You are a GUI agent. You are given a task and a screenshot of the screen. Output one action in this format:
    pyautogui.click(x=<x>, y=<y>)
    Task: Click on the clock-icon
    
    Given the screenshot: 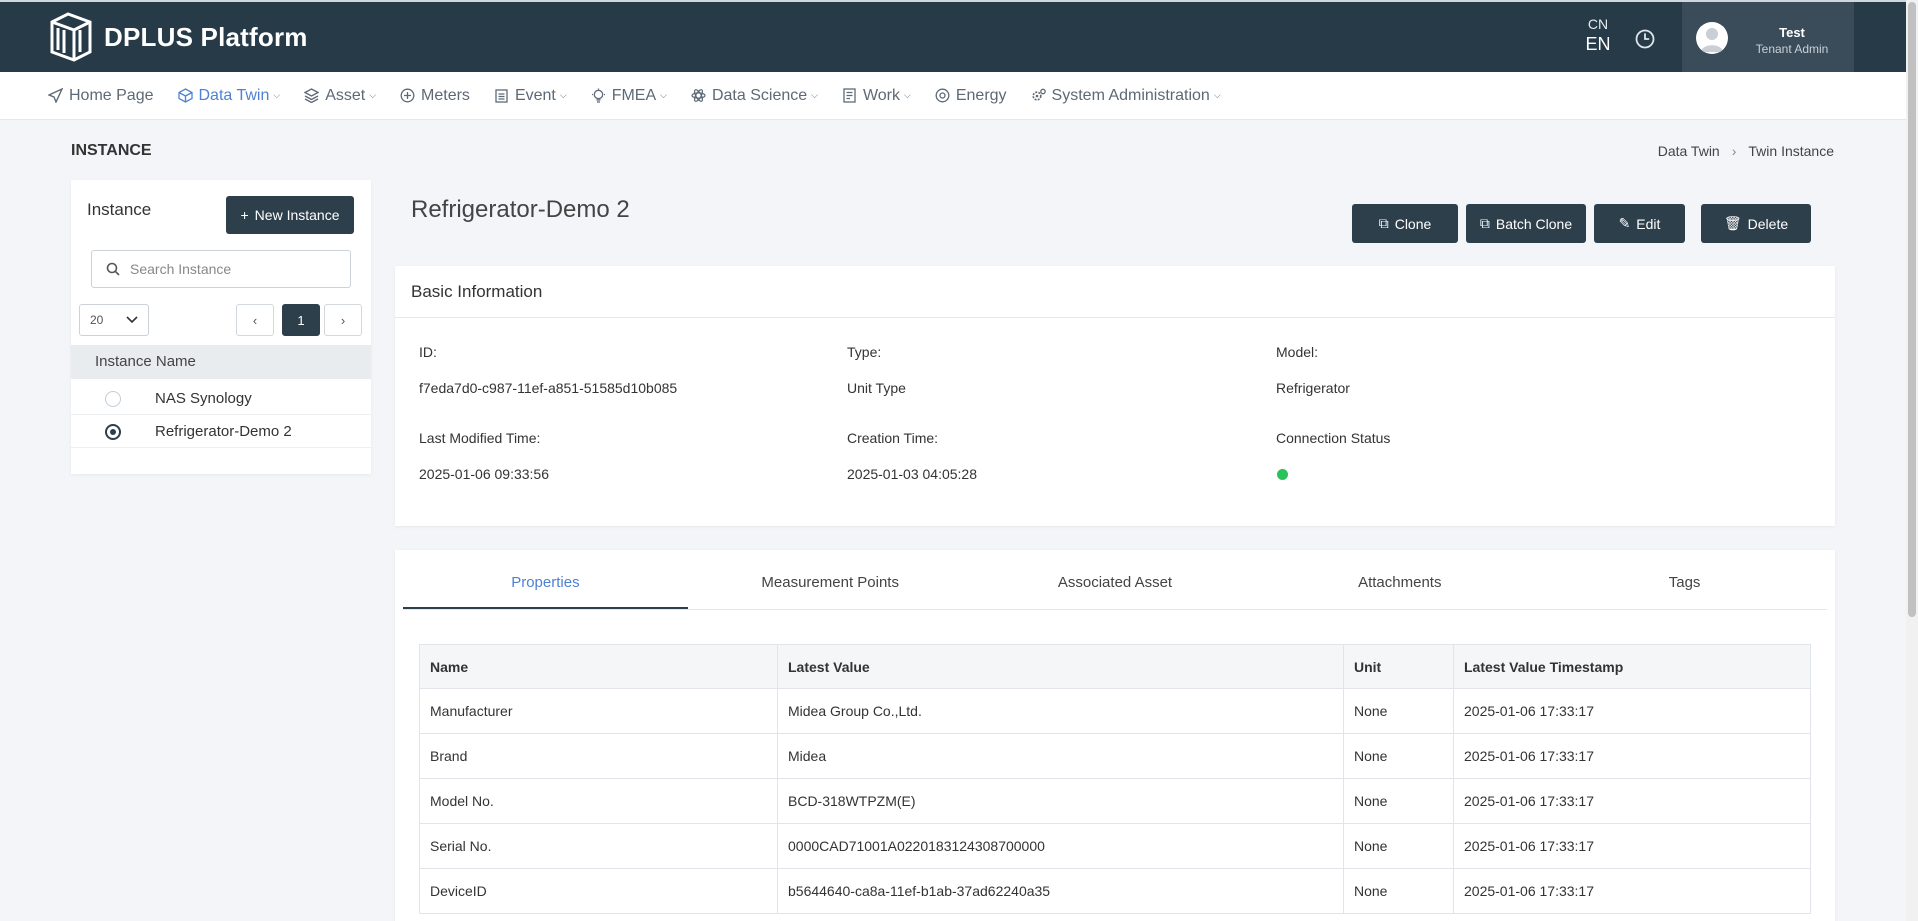 What is the action you would take?
    pyautogui.click(x=1645, y=39)
    